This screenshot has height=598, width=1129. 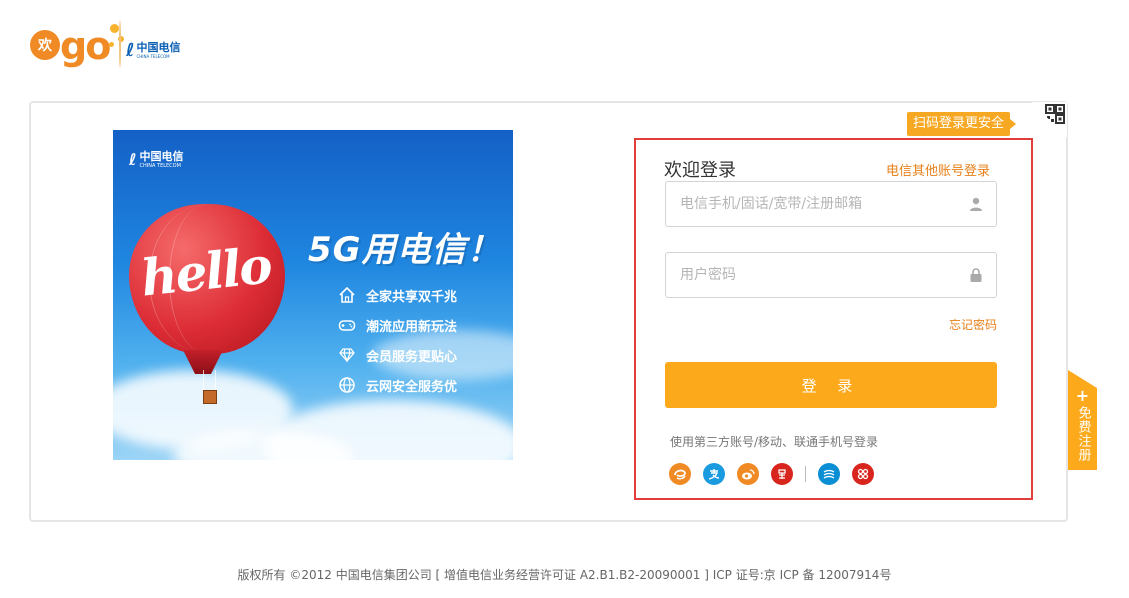 I want to click on gamepad-icon, so click(x=347, y=325).